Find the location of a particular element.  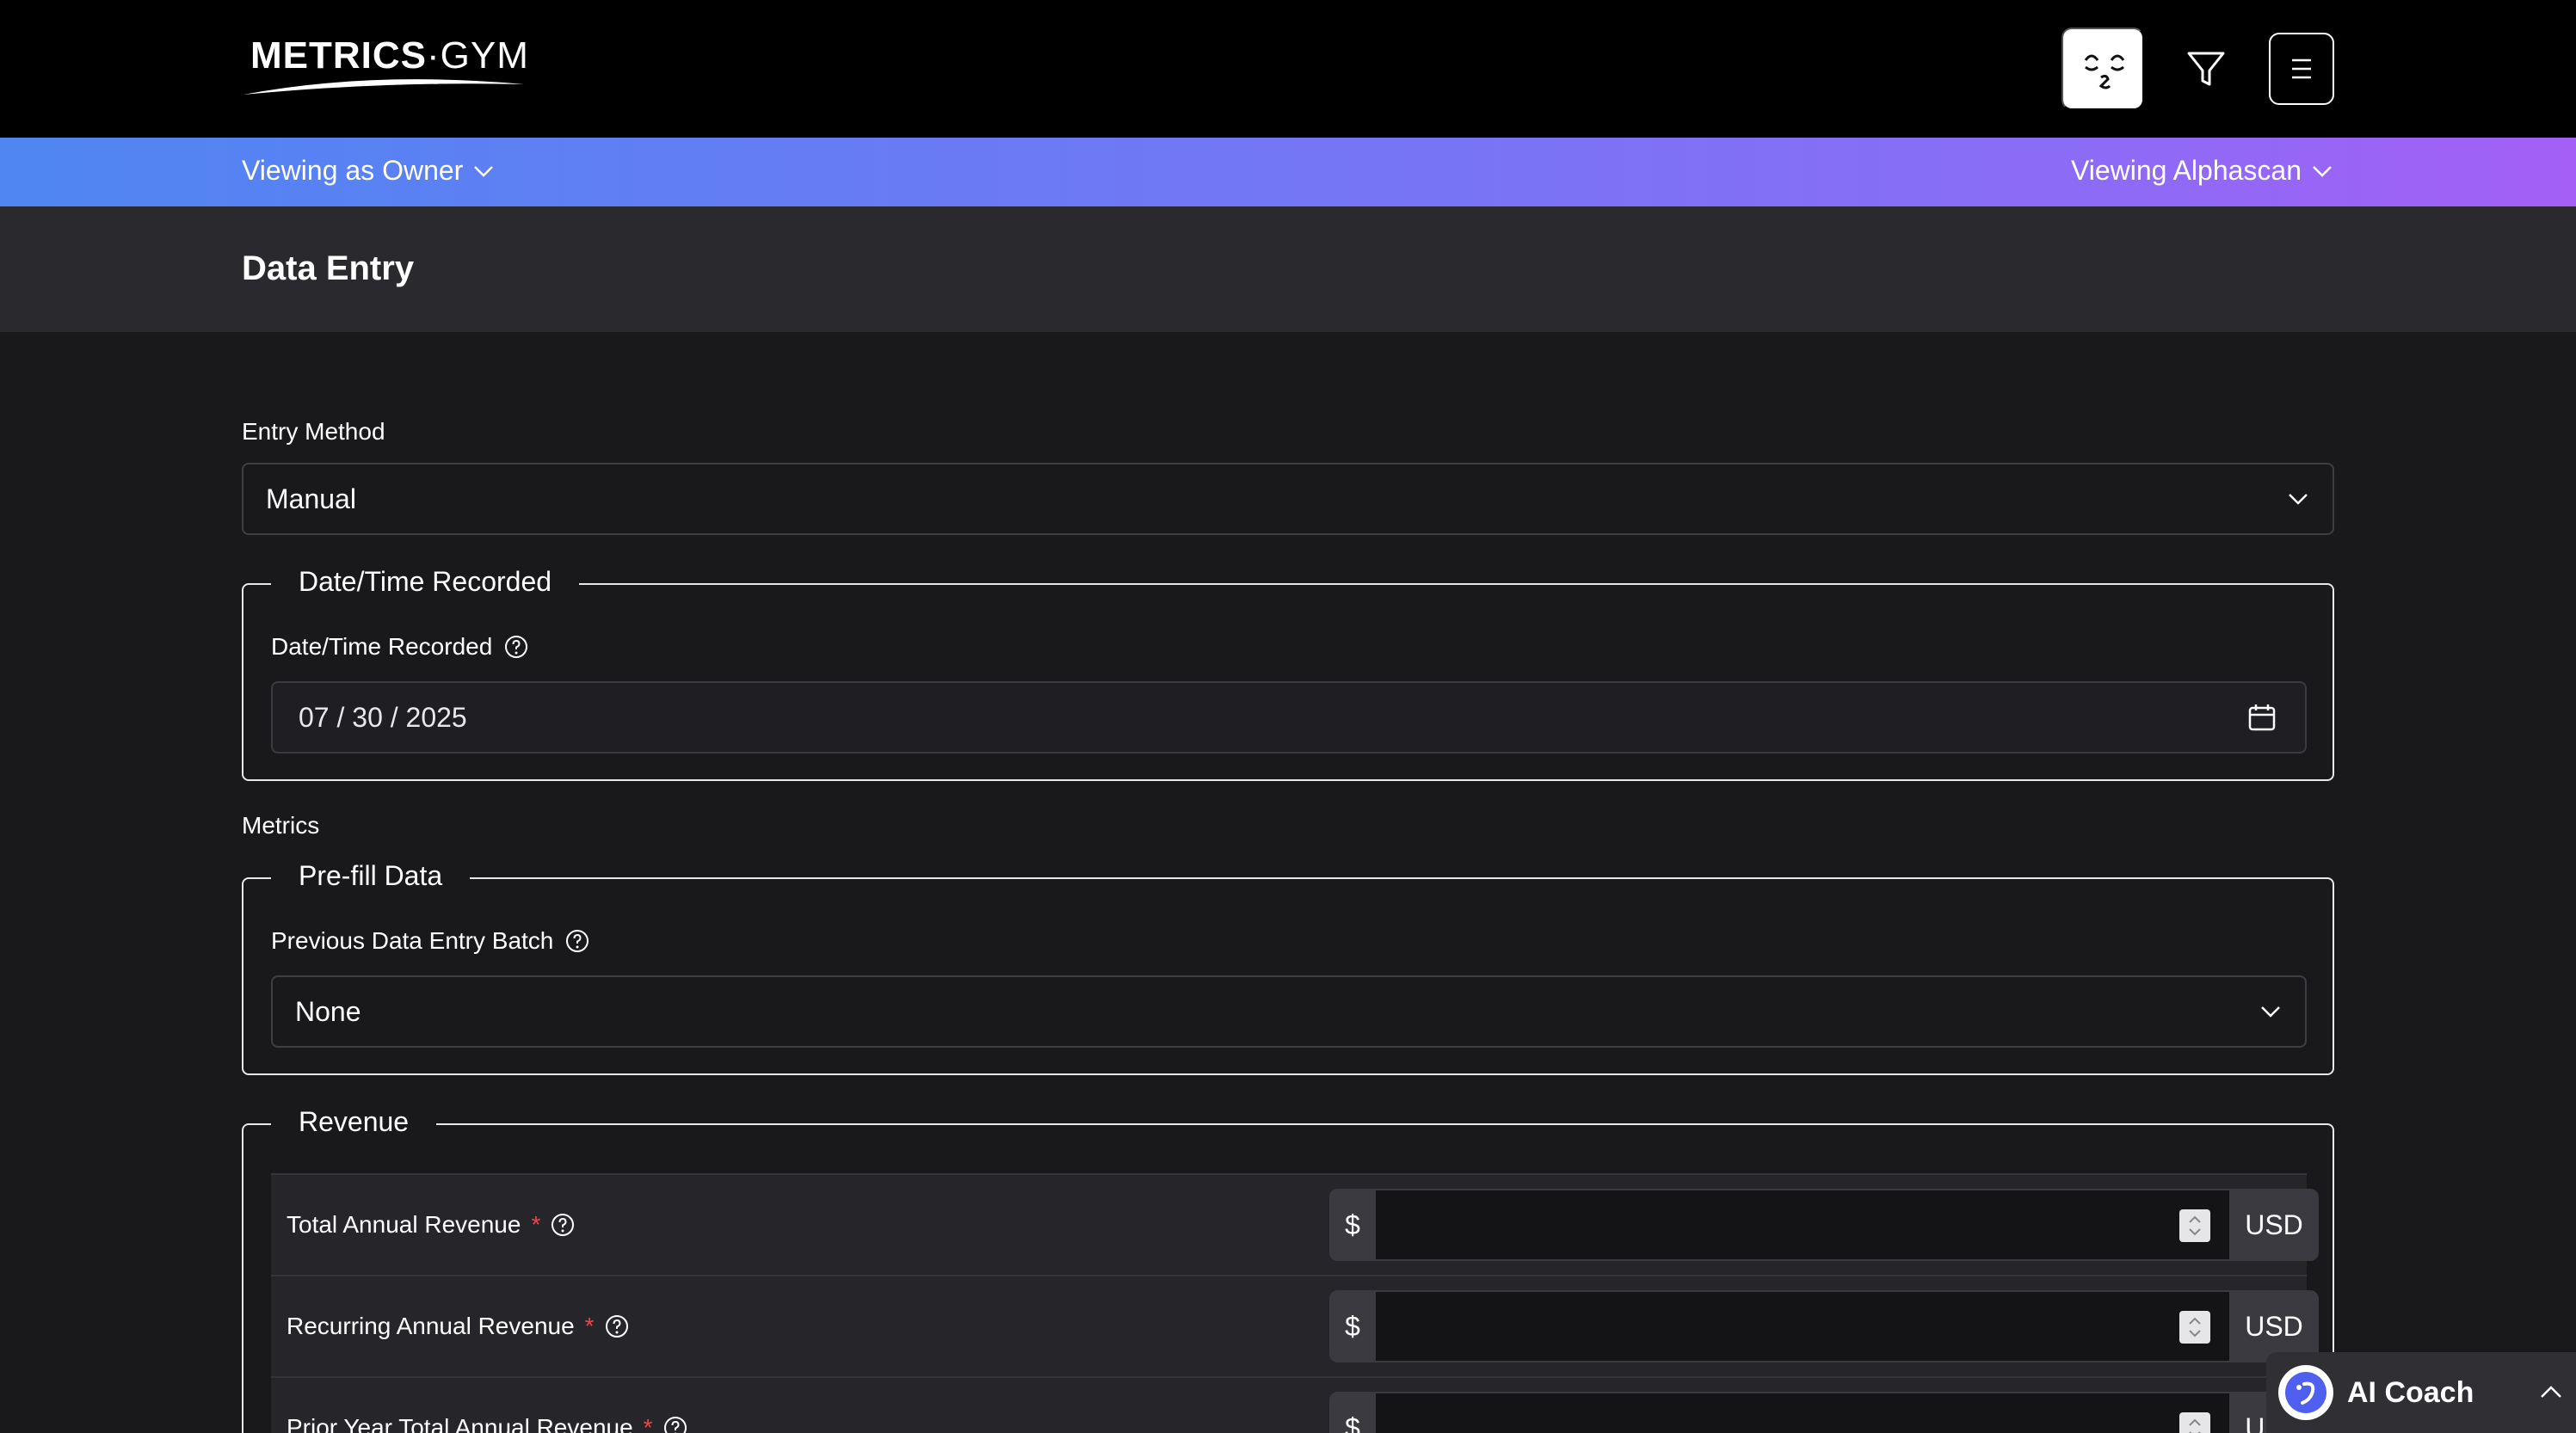

datetime-value: 07 / 30 / 2025 is located at coordinates (383, 717).